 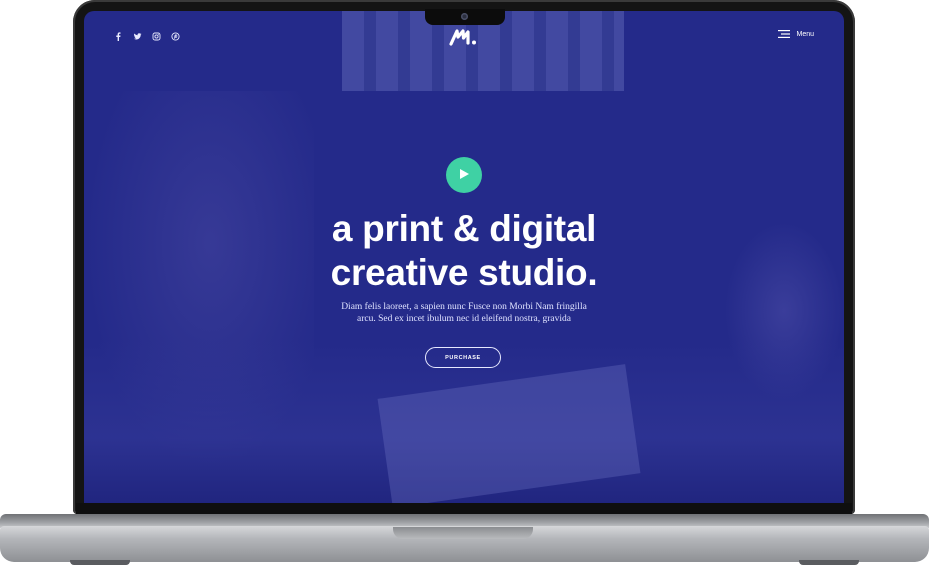 What do you see at coordinates (509, 433) in the screenshot?
I see `background-paper` at bounding box center [509, 433].